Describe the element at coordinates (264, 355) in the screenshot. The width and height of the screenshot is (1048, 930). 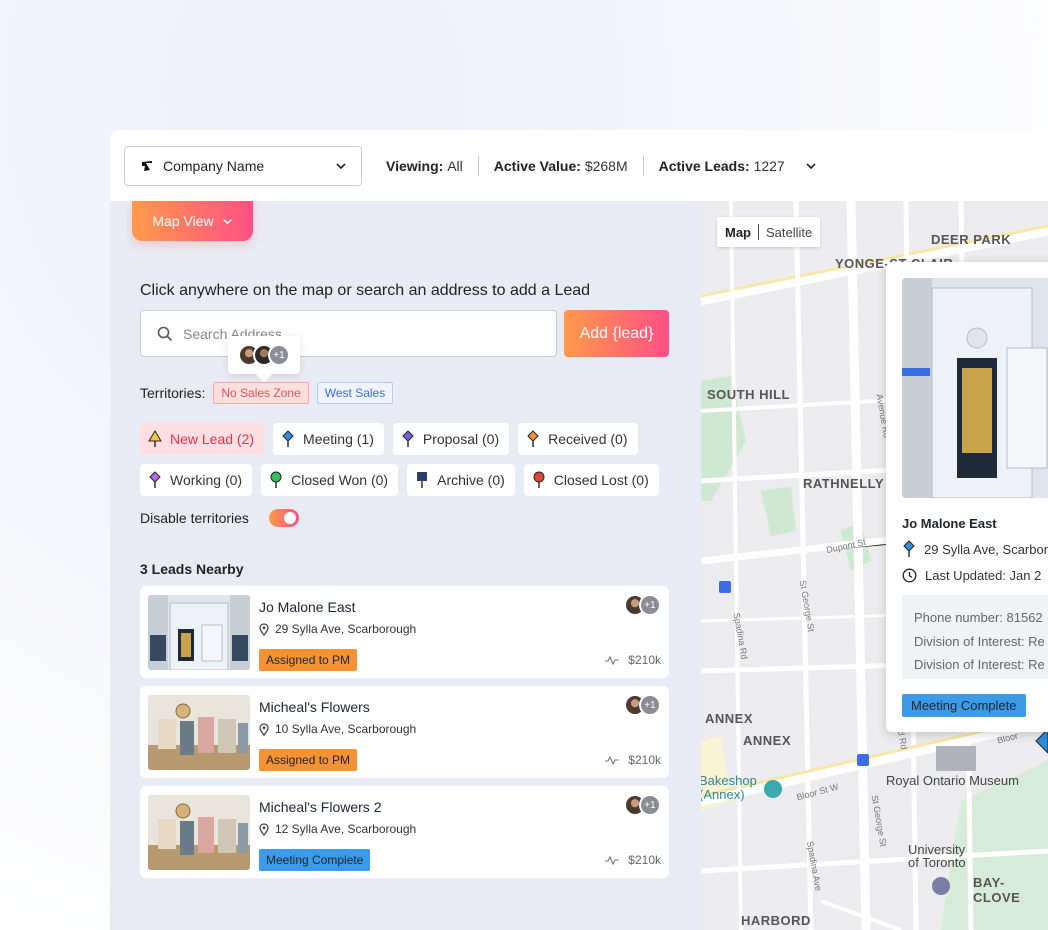
I see `avatar-group-popover: +1` at that location.